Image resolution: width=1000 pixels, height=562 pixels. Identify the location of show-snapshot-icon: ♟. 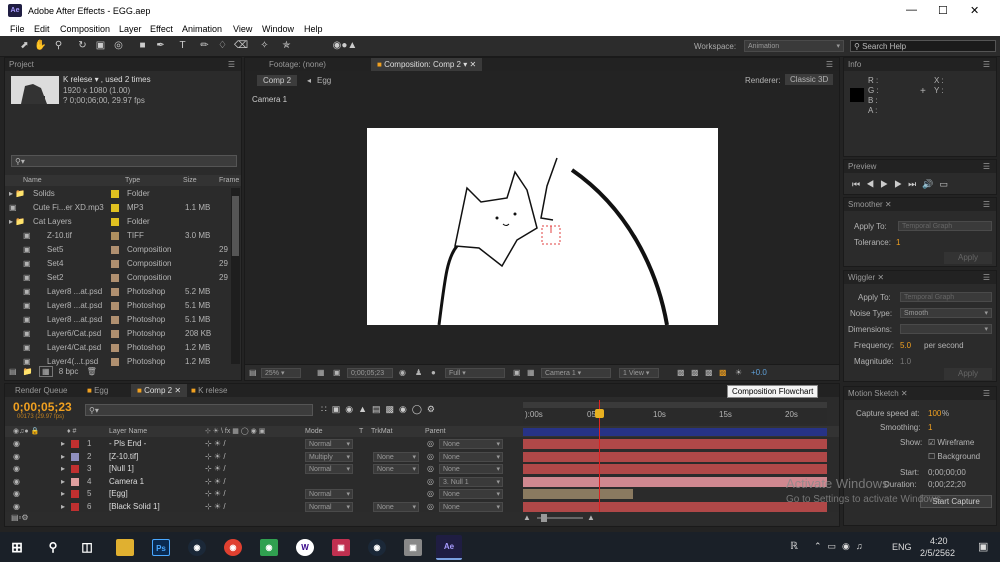
(418, 372).